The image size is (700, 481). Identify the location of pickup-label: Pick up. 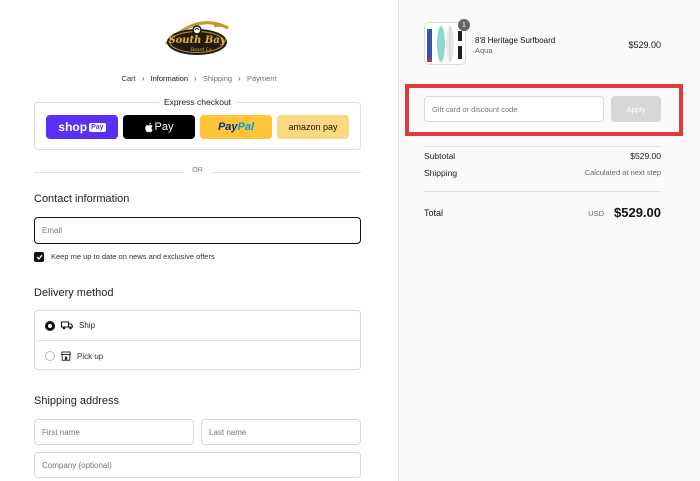
(90, 356).